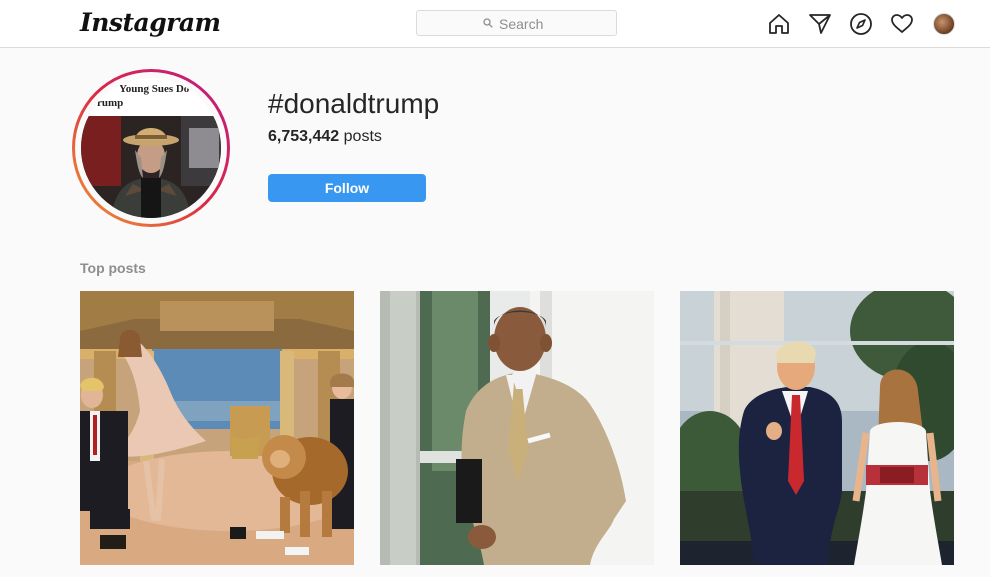  What do you see at coordinates (488, 23) in the screenshot?
I see `search-icon` at bounding box center [488, 23].